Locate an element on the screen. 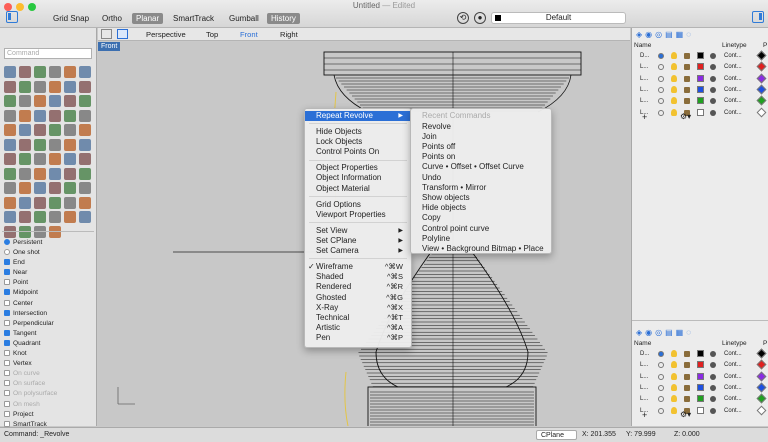  osnap-persistent: Persistent is located at coordinates (48, 243).